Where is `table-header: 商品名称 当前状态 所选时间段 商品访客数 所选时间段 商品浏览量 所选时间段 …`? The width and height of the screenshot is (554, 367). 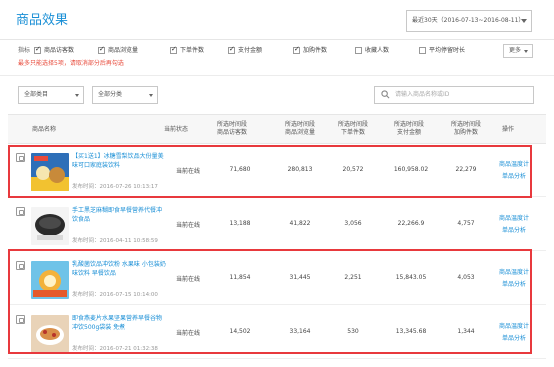
table-header: 商品名称 当前状态 所选时间段 商品访客数 所选时间段 商品浏览量 所选时间段 … is located at coordinates (277, 129).